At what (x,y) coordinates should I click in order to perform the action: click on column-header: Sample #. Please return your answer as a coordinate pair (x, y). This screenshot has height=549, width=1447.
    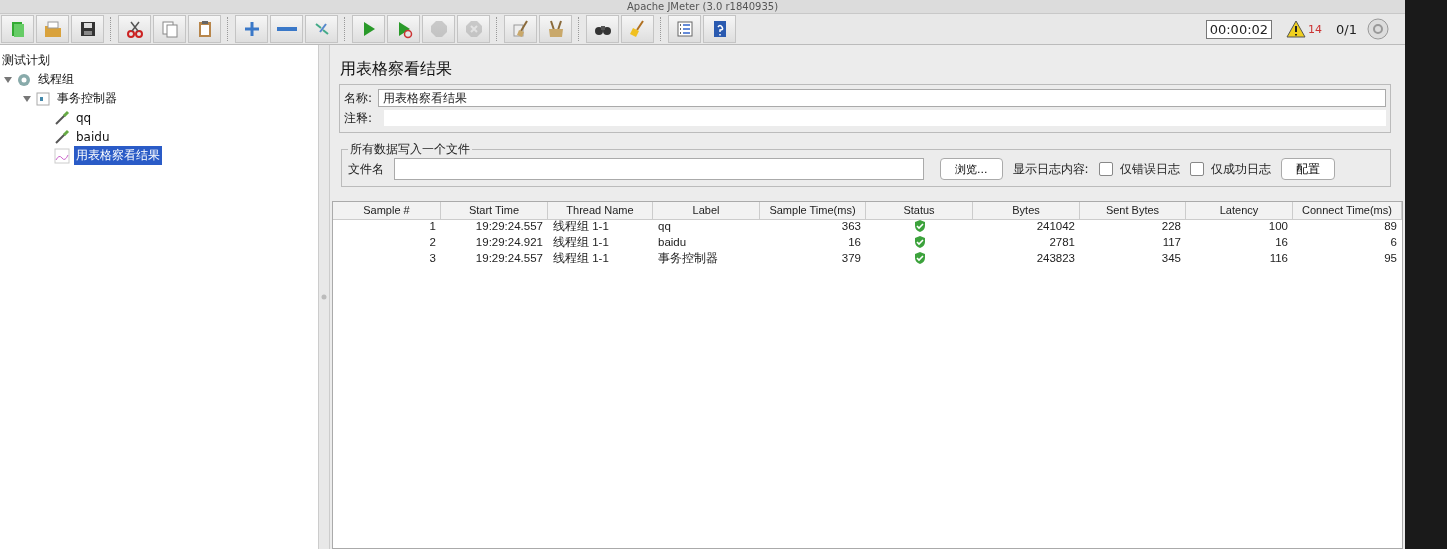
    Looking at the image, I should click on (387, 211).